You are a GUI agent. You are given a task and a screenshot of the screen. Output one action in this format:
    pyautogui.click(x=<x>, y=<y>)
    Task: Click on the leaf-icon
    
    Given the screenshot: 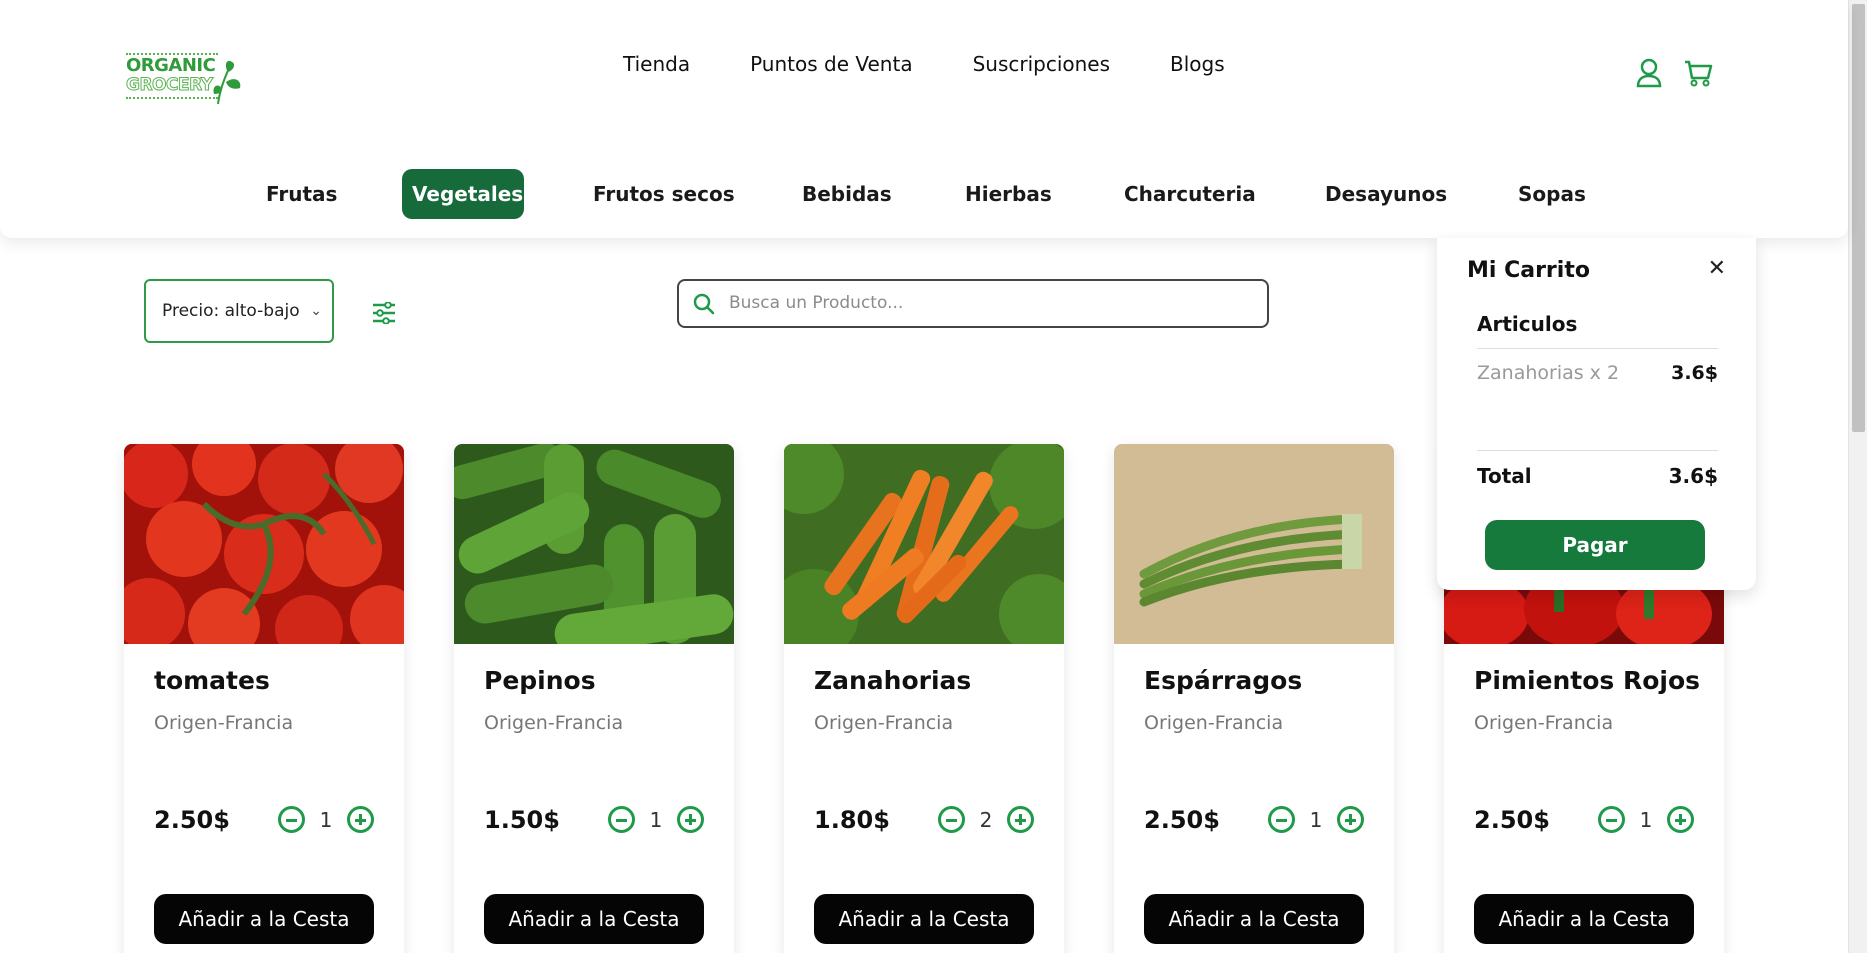 What is the action you would take?
    pyautogui.click(x=227, y=82)
    